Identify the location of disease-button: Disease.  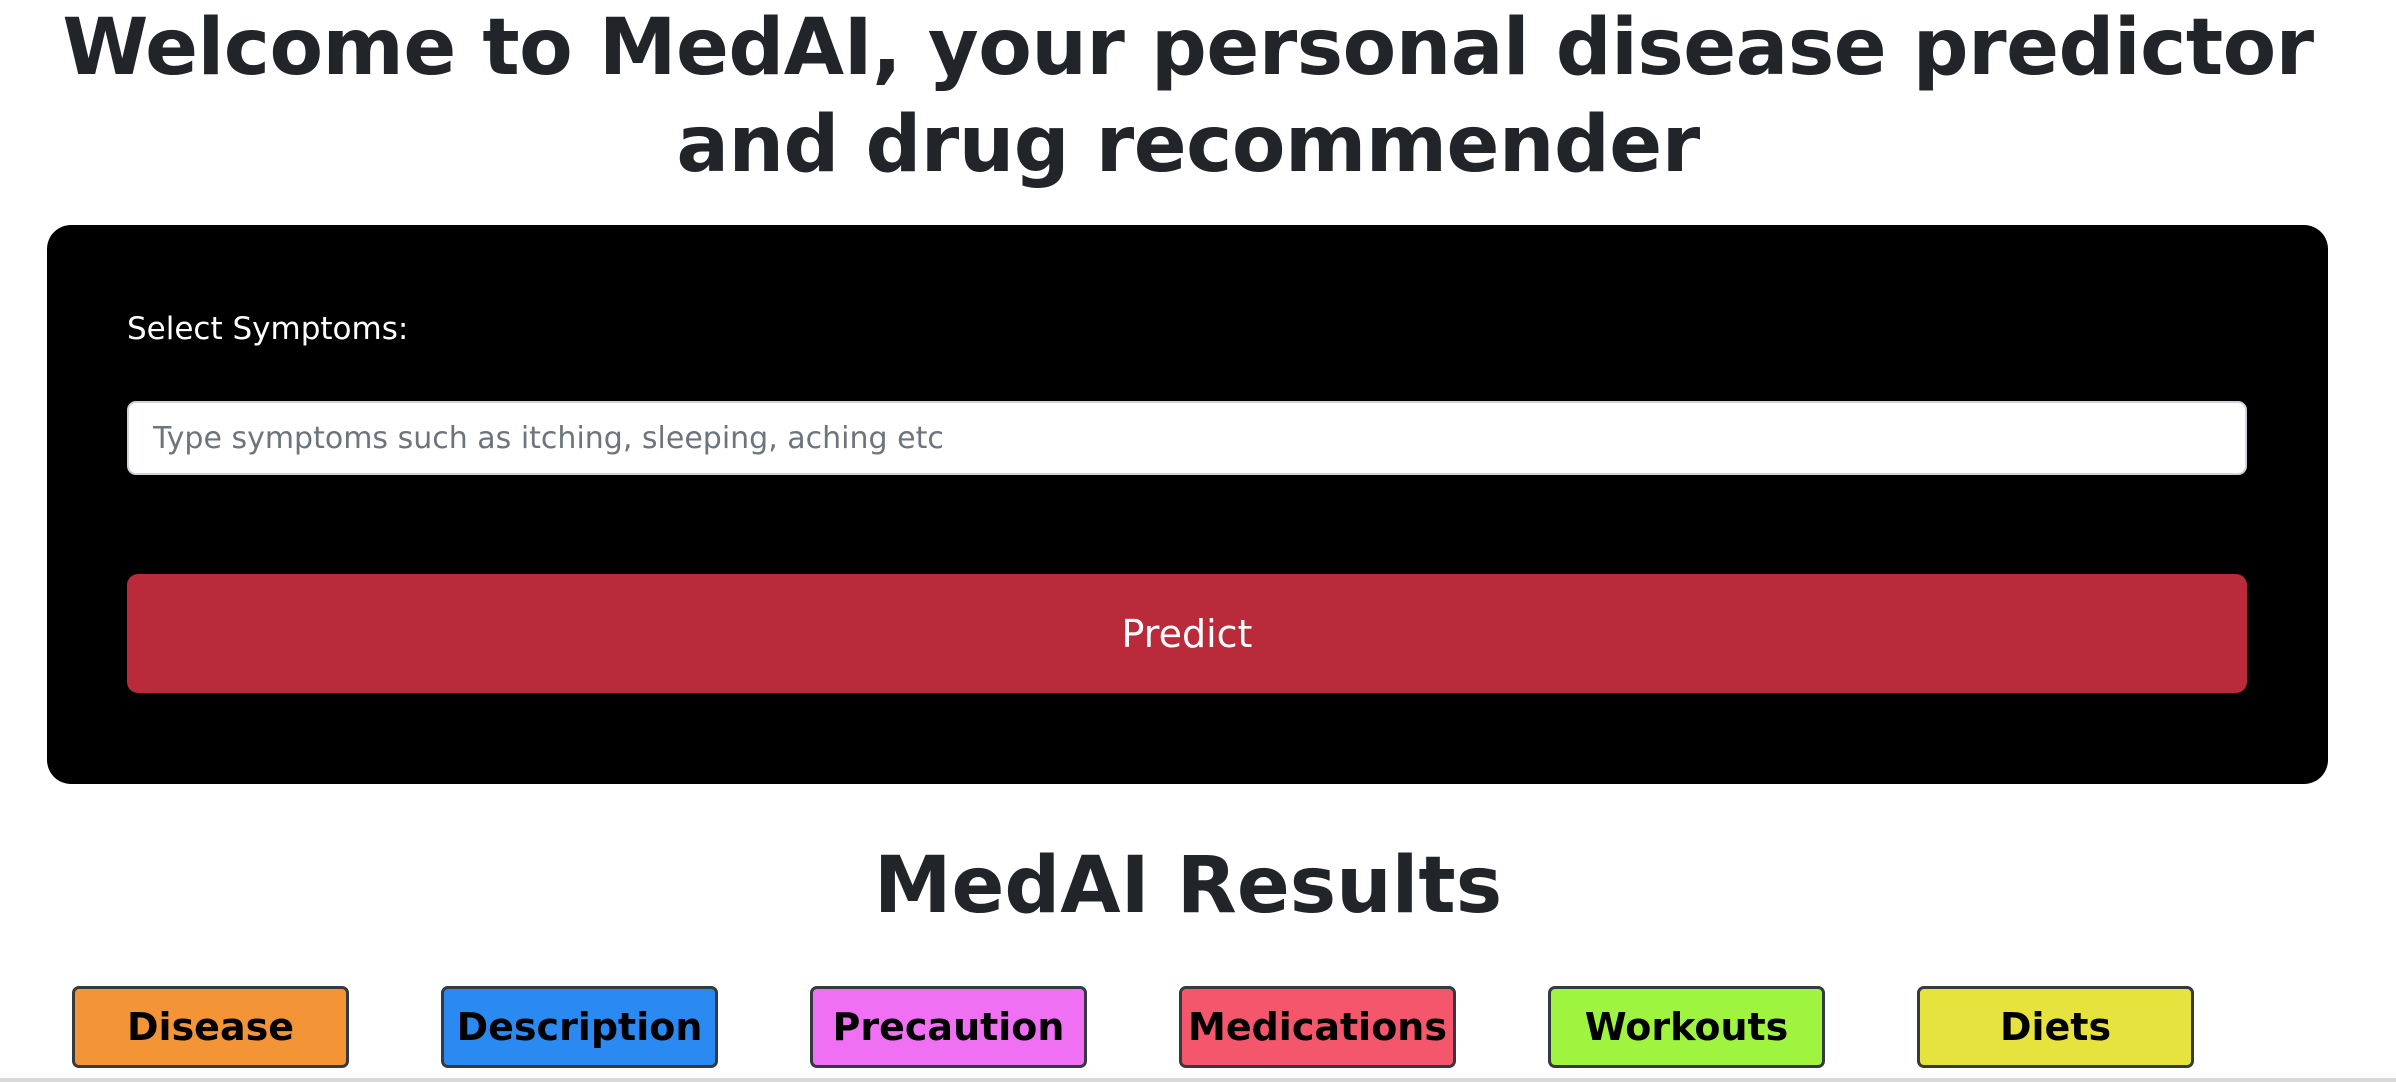
(210, 1027).